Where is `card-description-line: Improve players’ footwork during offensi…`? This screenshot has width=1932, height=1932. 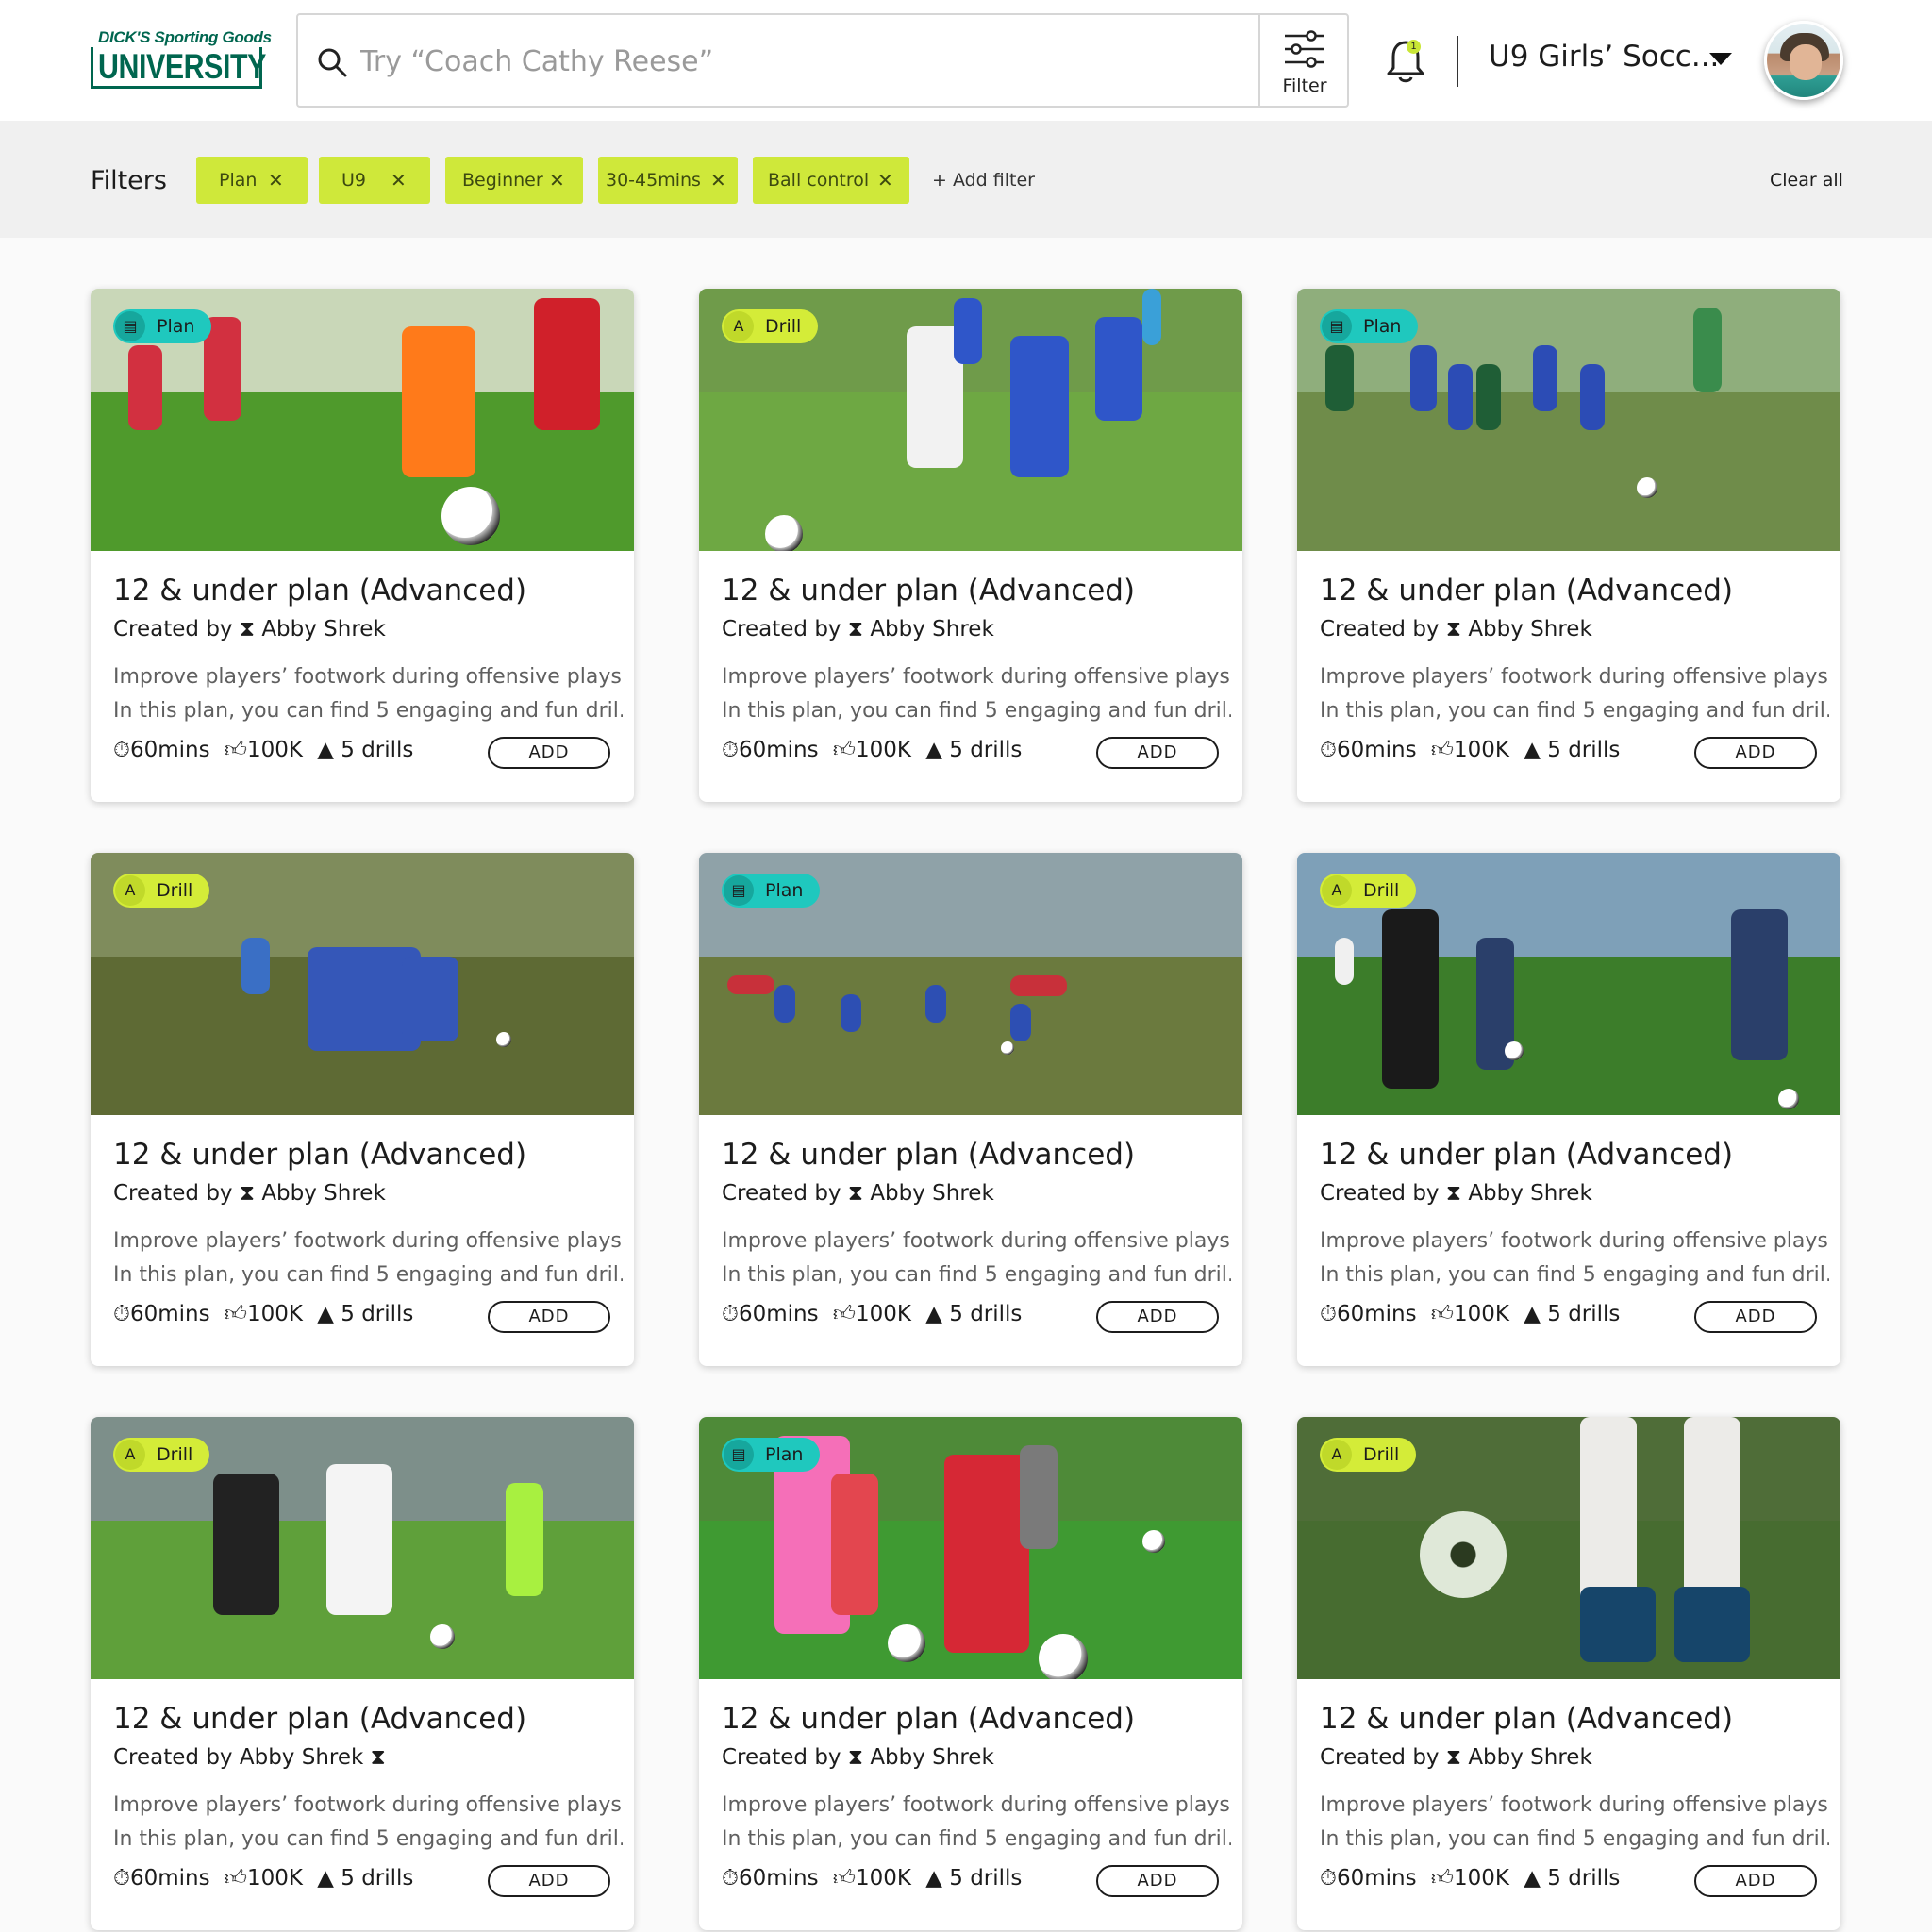 card-description-line: Improve players’ footwork during offensi… is located at coordinates (1574, 677).